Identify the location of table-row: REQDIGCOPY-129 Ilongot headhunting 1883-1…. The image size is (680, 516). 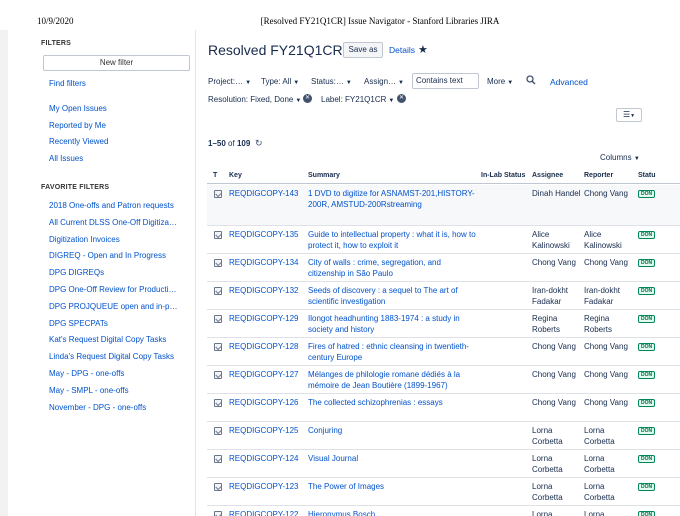
(443, 324).